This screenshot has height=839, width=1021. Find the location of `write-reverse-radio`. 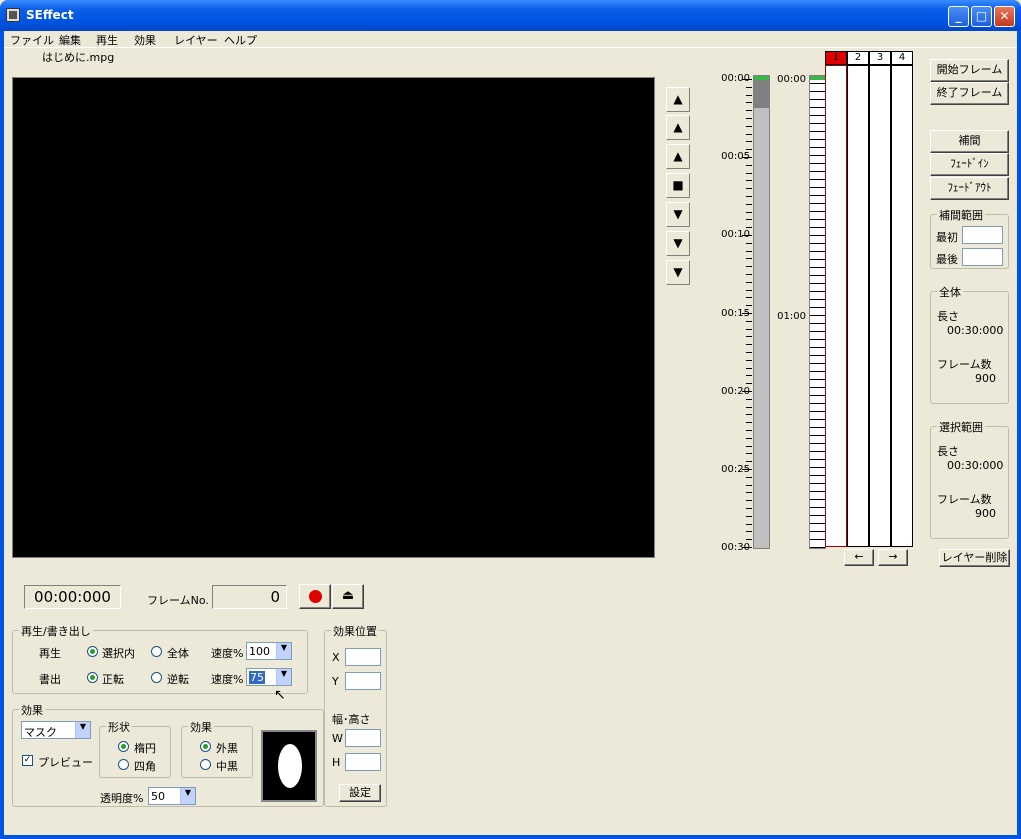

write-reverse-radio is located at coordinates (156, 677).